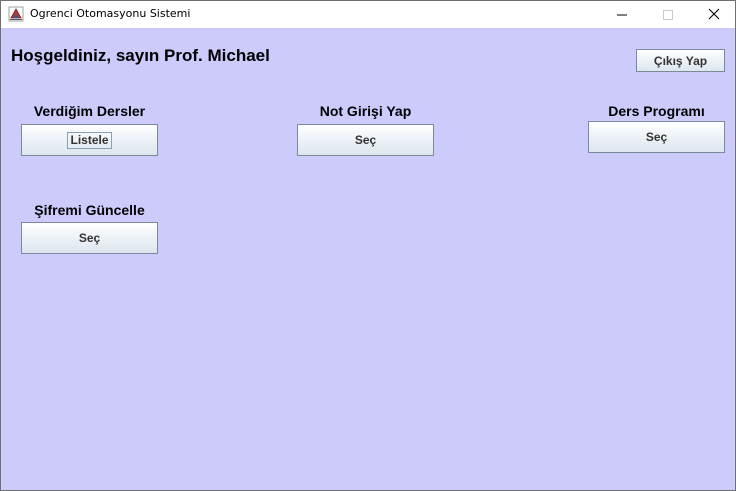 The image size is (736, 491). I want to click on title-bar: Ogrenci Otomasyonu Sistemi, so click(368, 14).